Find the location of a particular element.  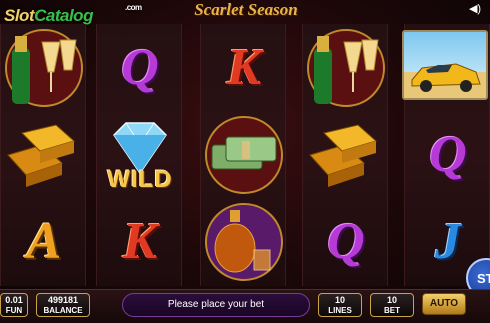

wild-label: WILD is located at coordinates (140, 179).